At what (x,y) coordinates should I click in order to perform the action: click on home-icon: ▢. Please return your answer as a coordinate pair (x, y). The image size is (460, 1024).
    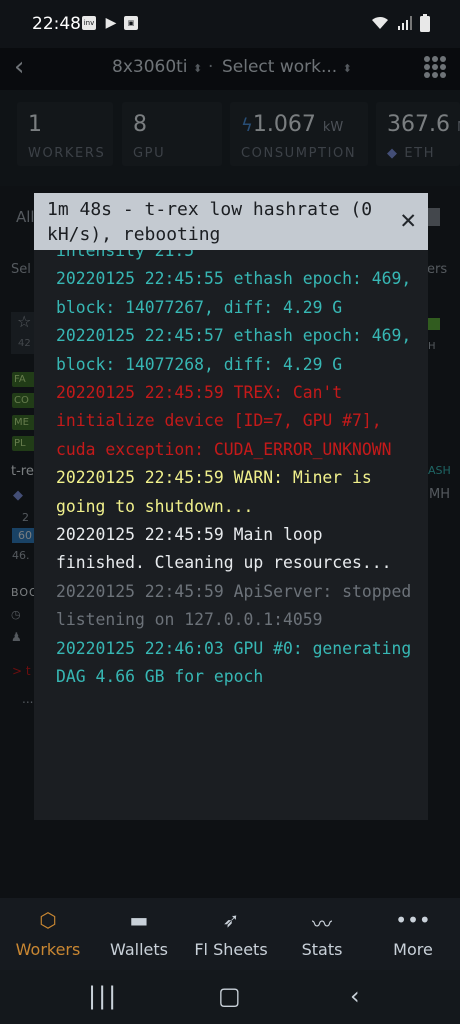
    Looking at the image, I should click on (229, 996).